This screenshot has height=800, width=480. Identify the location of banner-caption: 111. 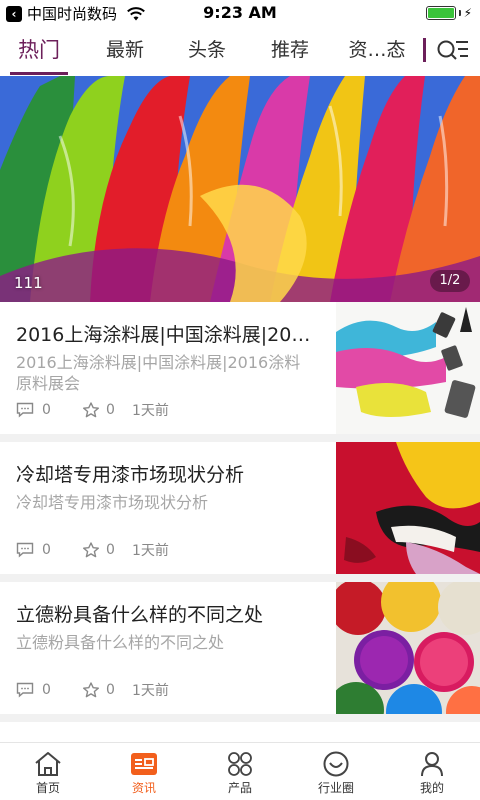
(28, 283).